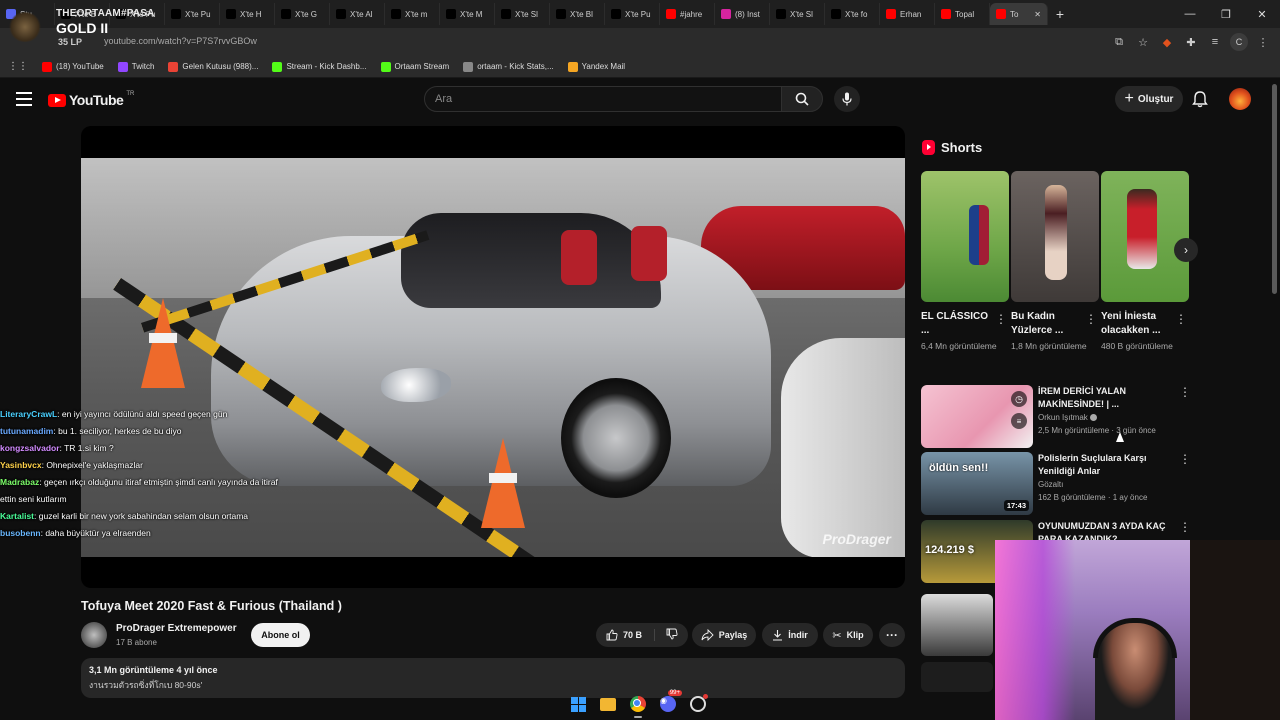  Describe the element at coordinates (801, 14) in the screenshot. I see `browser-tab-label: X'te Sl` at that location.